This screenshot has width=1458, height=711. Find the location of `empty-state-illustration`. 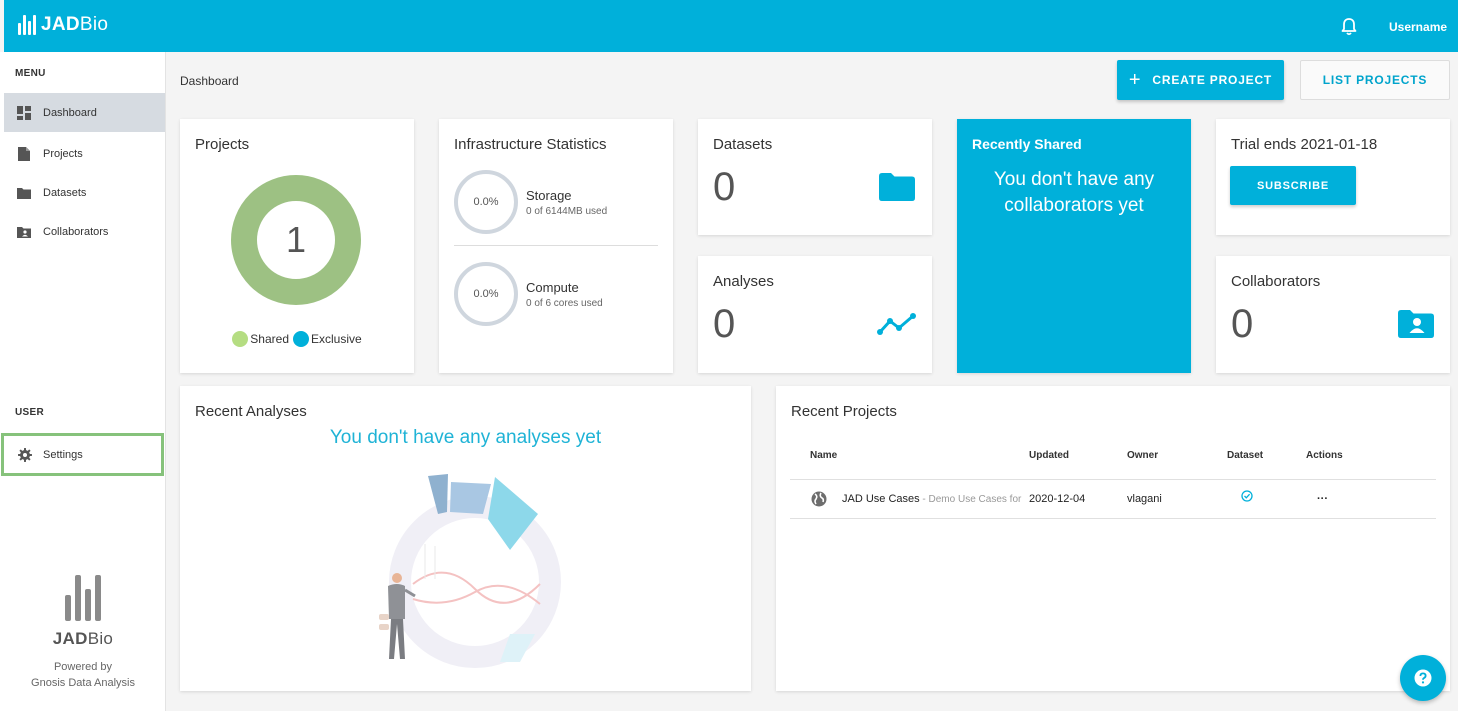

empty-state-illustration is located at coordinates (470, 571).